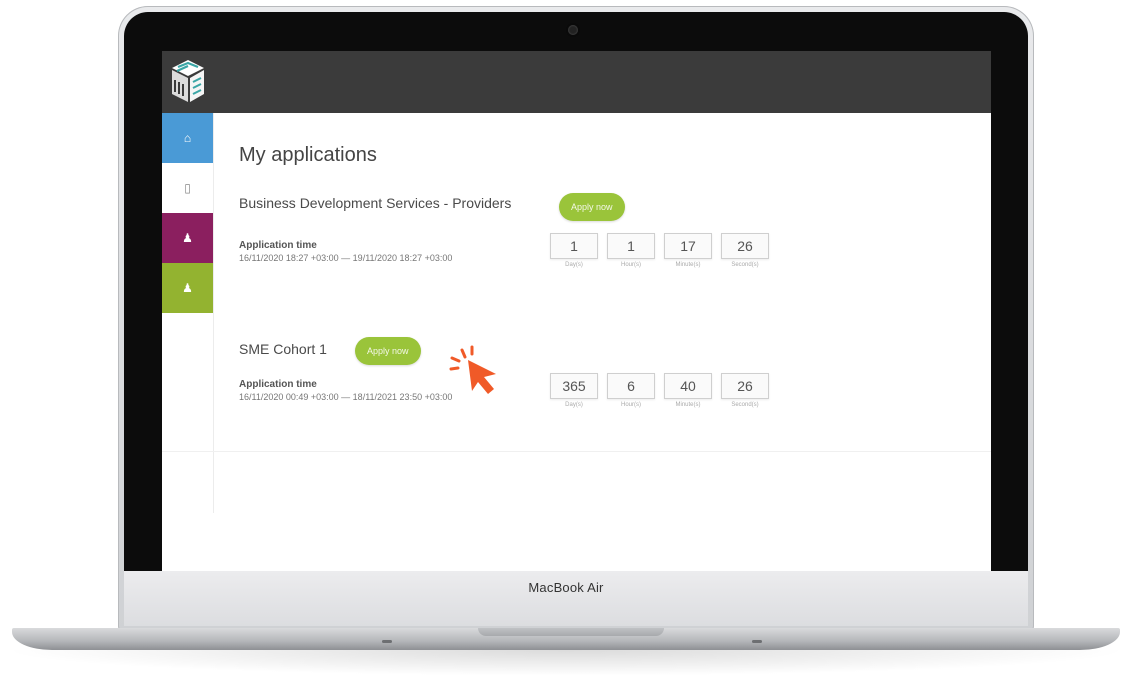 The image size is (1132, 676). I want to click on document-icon: ▯, so click(187, 188).